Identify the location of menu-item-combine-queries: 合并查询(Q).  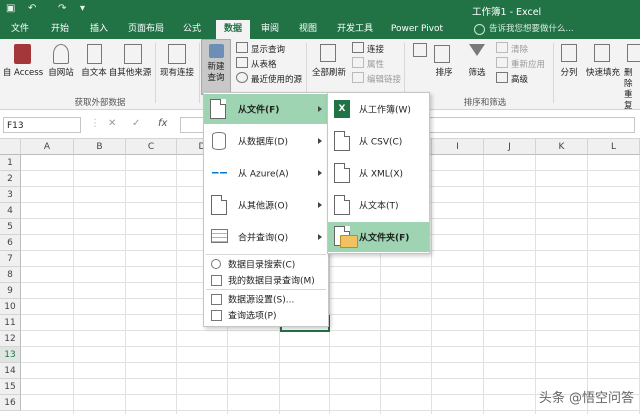
(266, 237).